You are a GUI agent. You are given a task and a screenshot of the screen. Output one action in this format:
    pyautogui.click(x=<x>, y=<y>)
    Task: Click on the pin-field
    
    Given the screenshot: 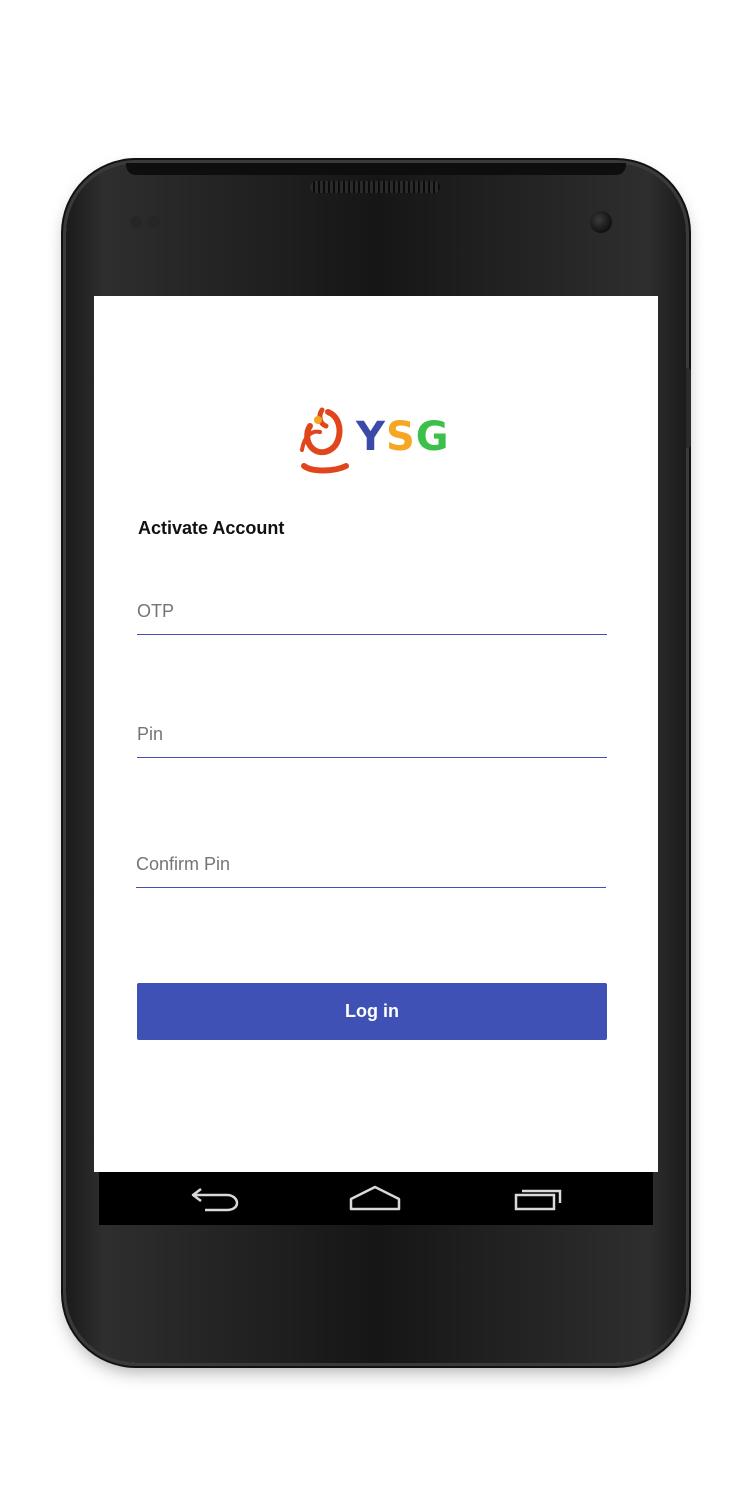 What is the action you would take?
    pyautogui.click(x=372, y=728)
    